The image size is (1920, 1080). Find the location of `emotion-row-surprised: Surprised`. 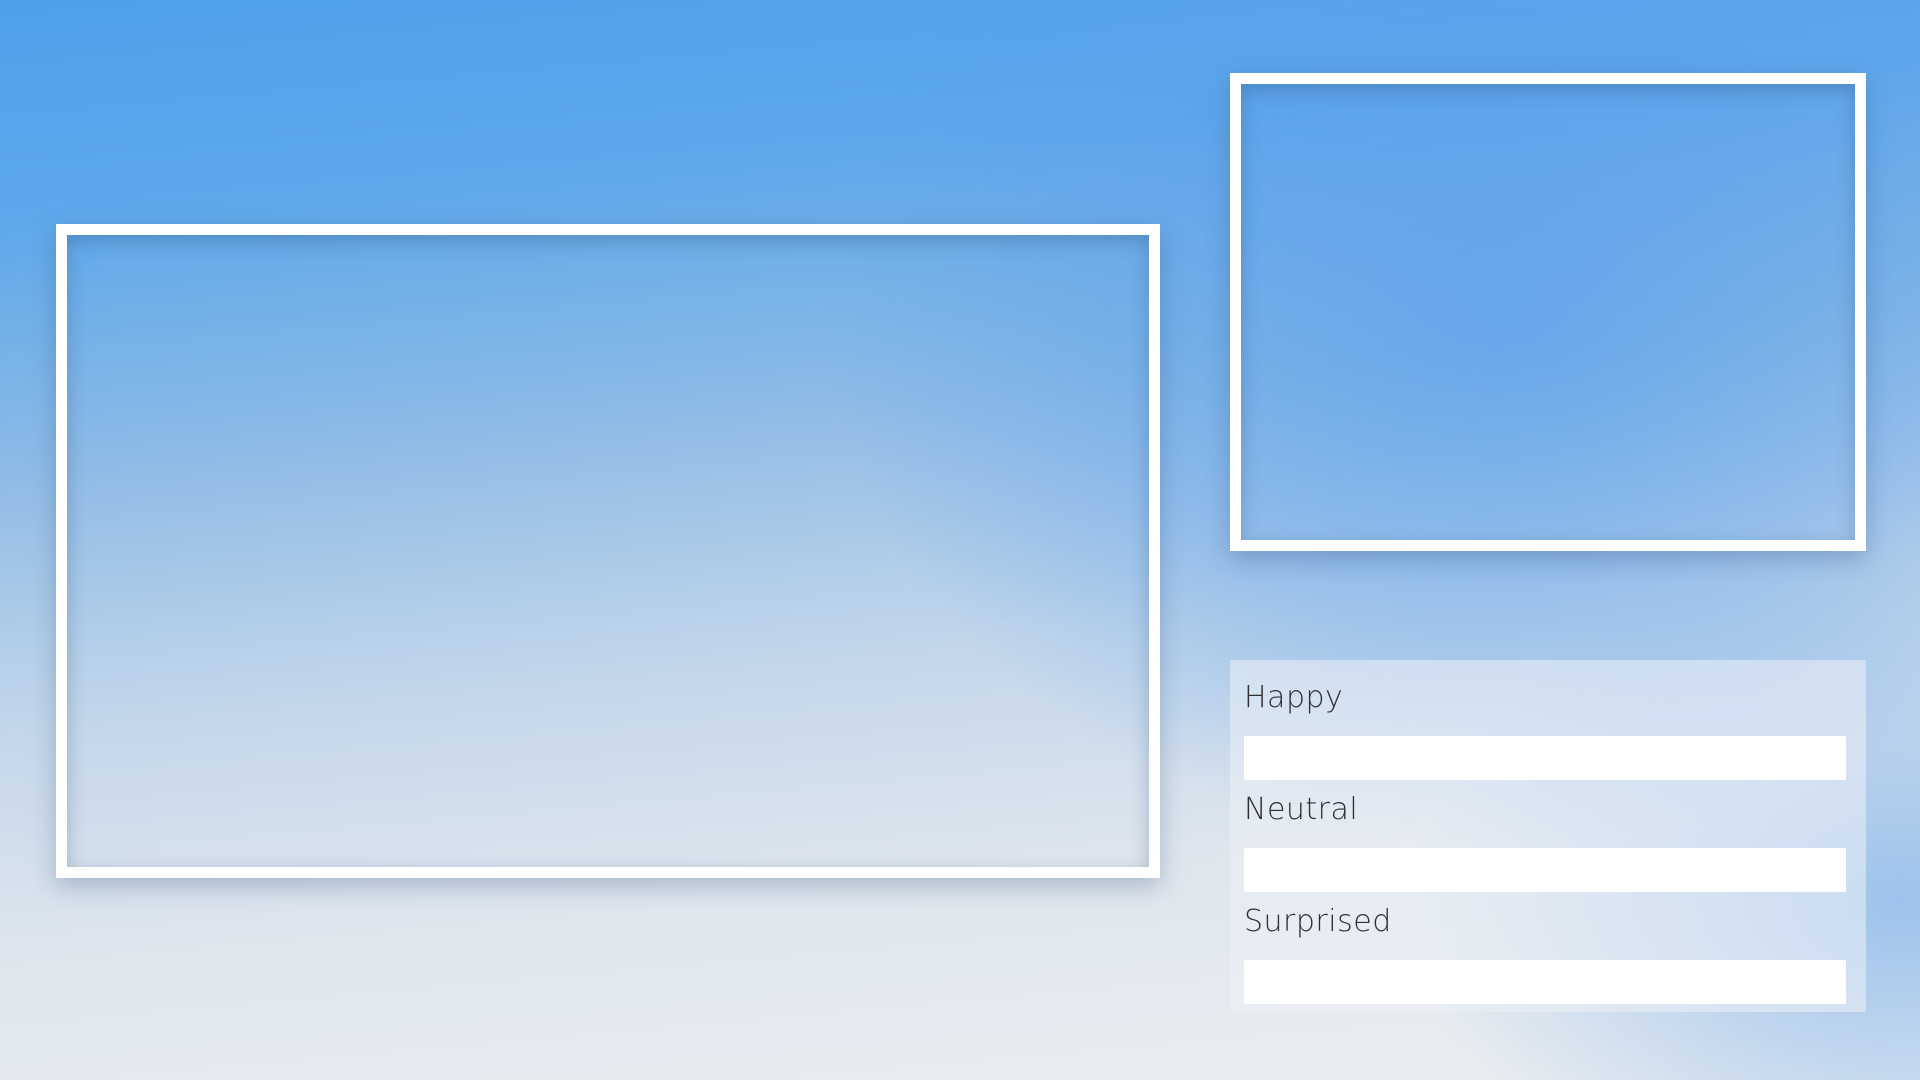

emotion-row-surprised: Surprised is located at coordinates (1545, 954).